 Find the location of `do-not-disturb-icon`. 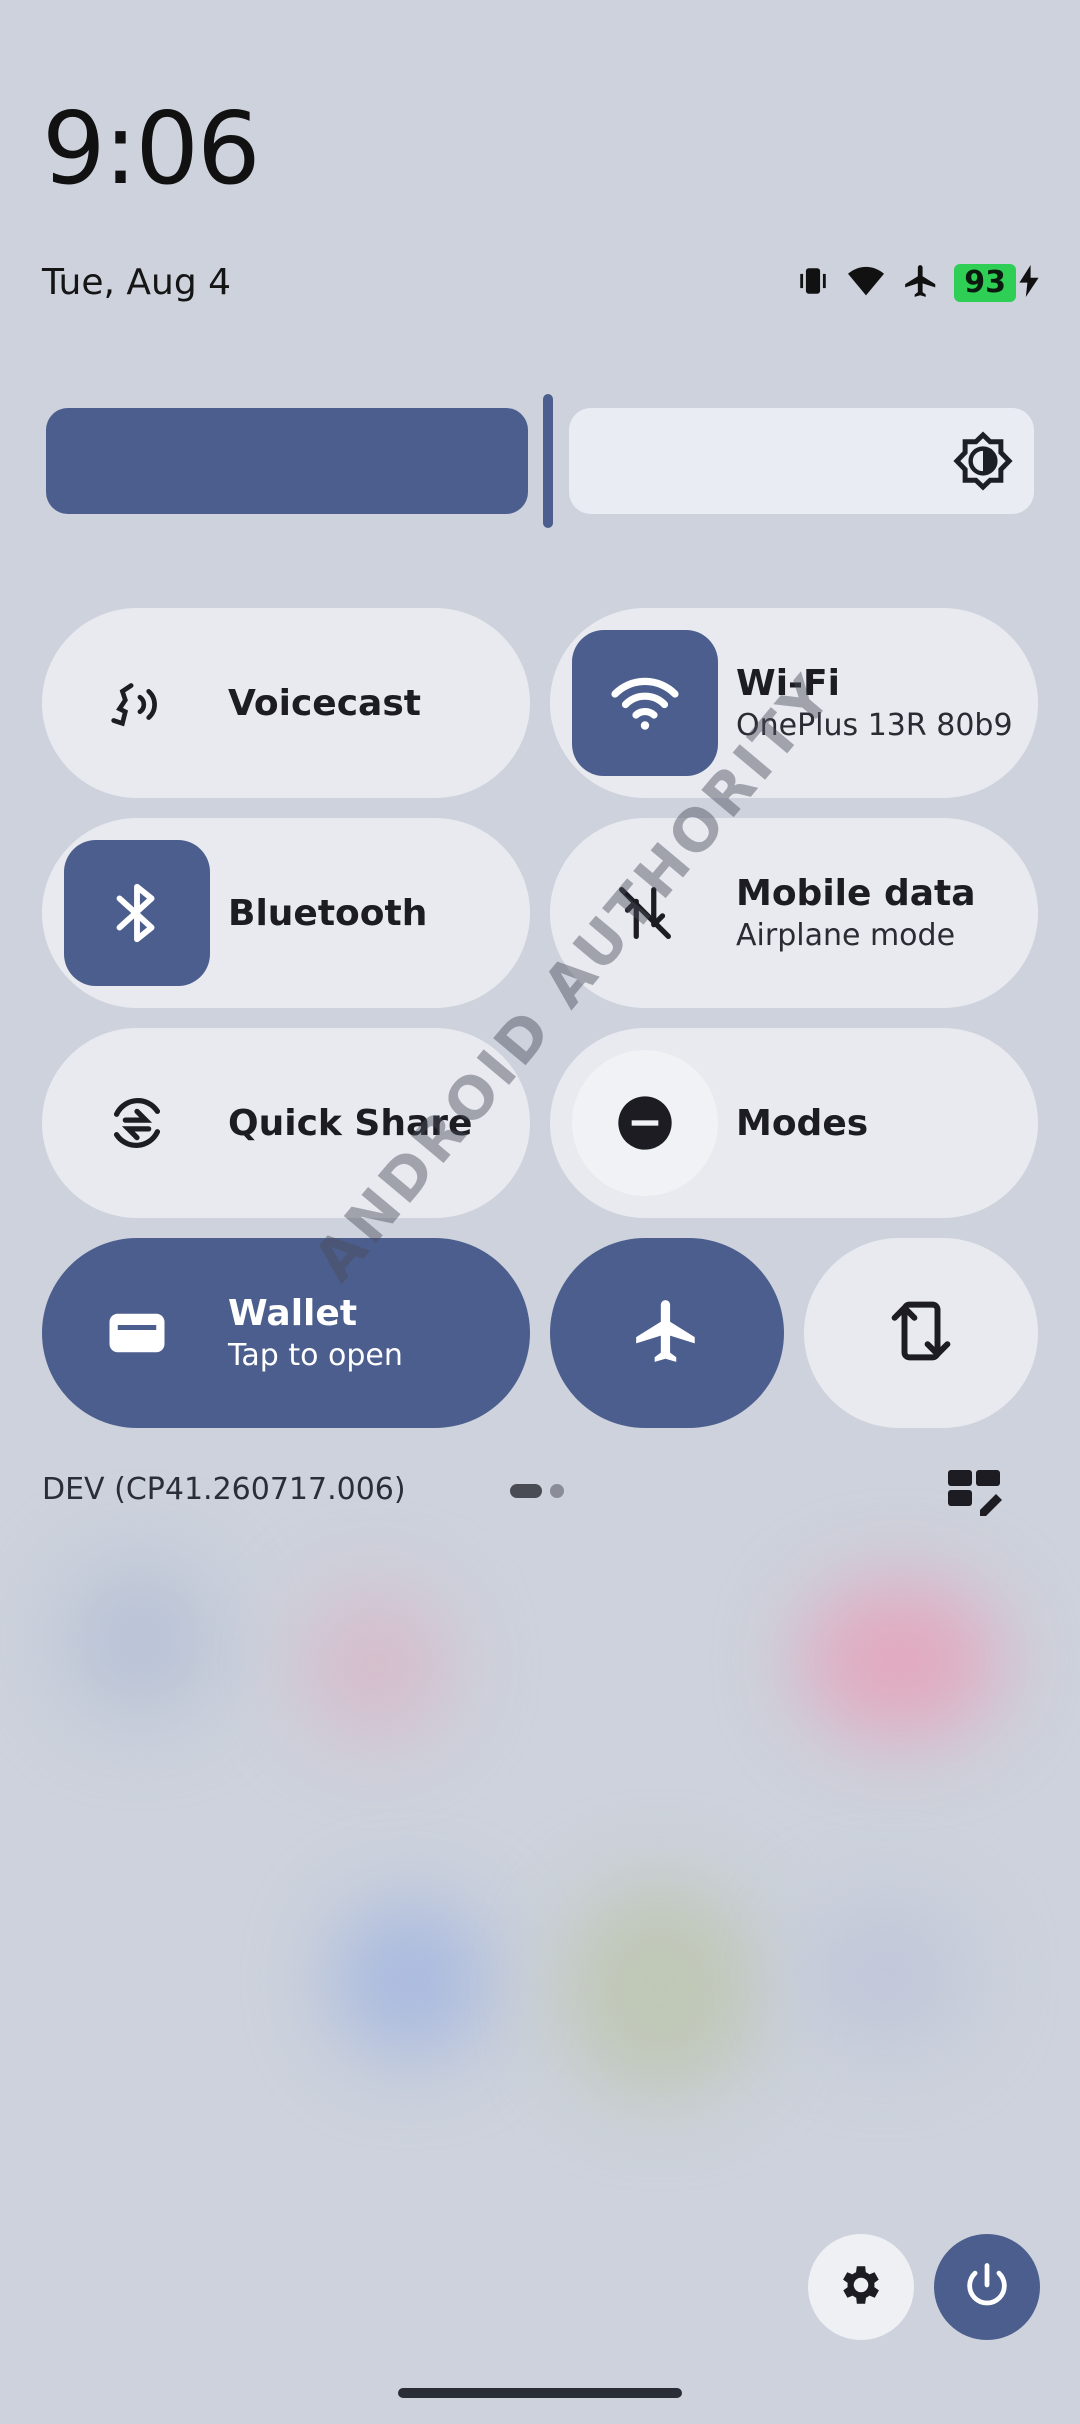

do-not-disturb-icon is located at coordinates (645, 1123).